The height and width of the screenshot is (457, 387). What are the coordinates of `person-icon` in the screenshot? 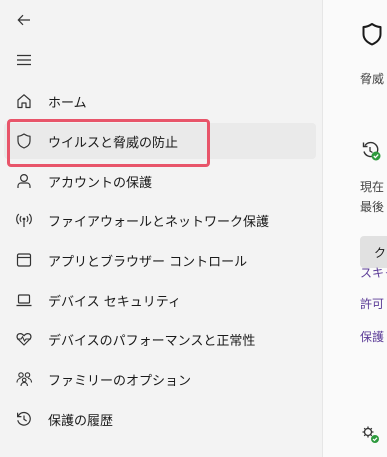 It's located at (24, 181).